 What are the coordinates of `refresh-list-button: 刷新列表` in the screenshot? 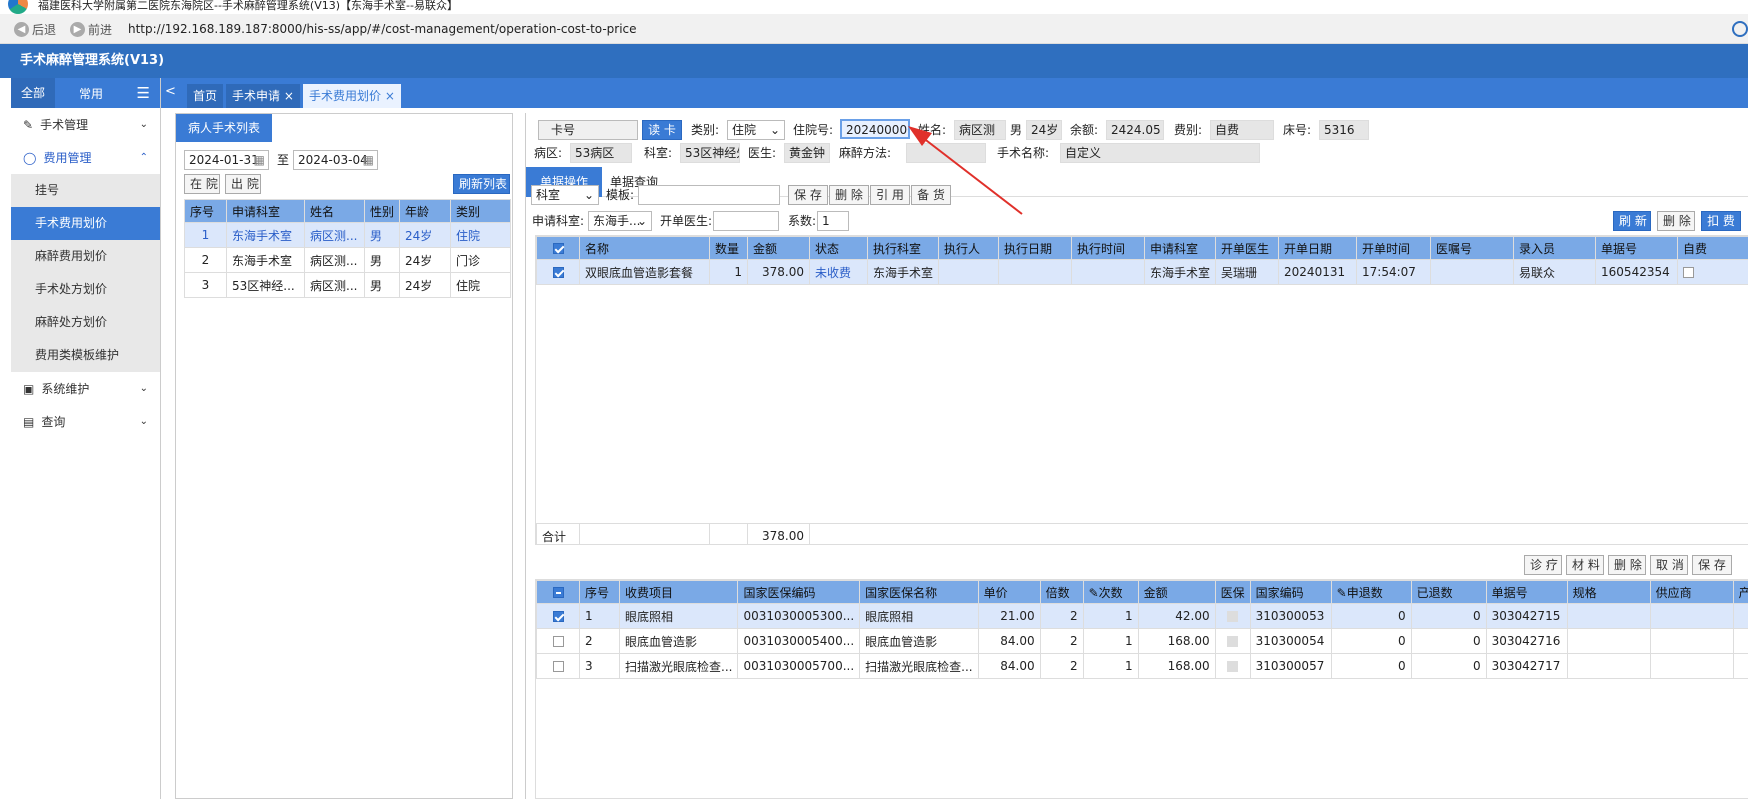 It's located at (481, 184).